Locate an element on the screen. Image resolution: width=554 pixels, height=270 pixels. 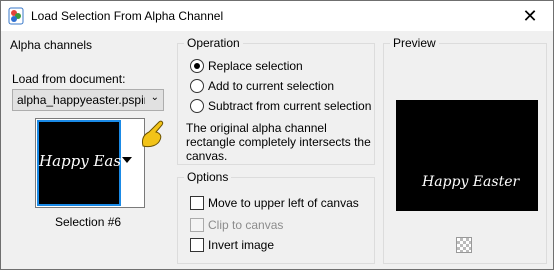
chevron-down-icon: ⌄ is located at coordinates (154, 97).